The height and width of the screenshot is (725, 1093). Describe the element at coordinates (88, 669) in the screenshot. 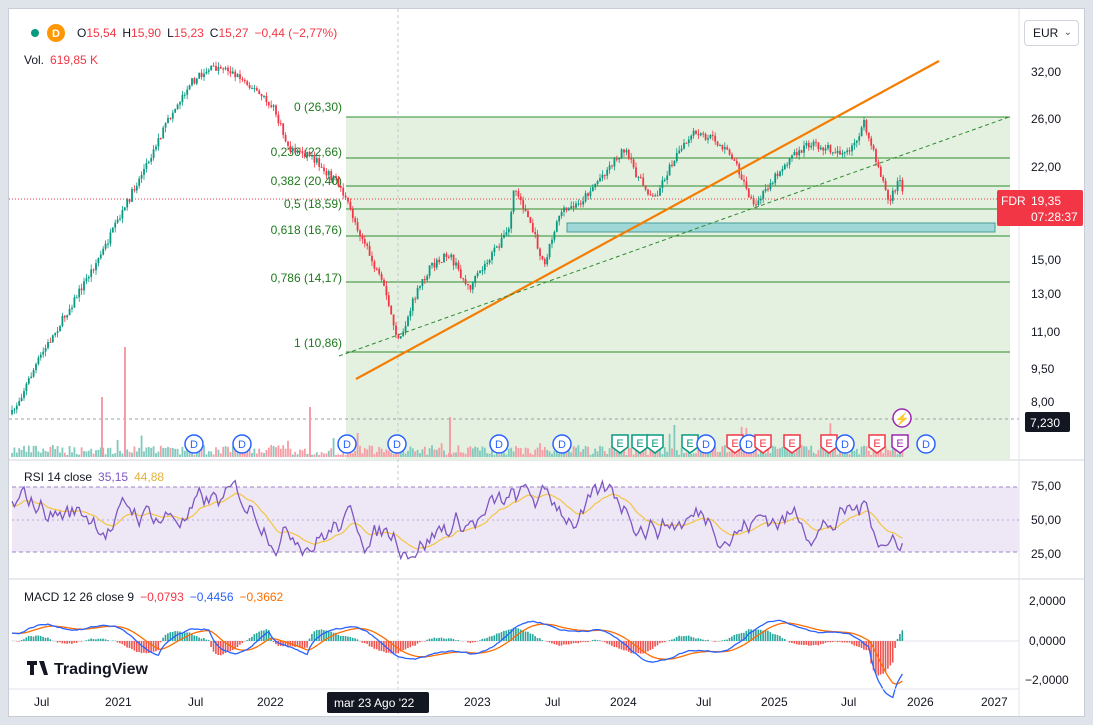

I see `tradingview-logo: TradingView` at that location.